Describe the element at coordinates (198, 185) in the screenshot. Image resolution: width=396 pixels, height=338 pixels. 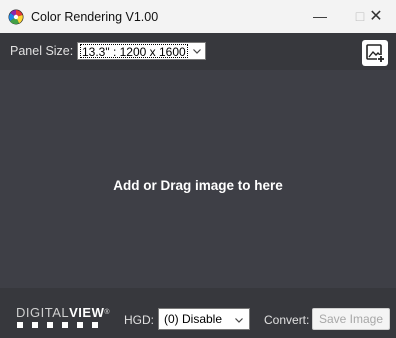
I see `drop-area-text: Add or Drag image to here` at that location.